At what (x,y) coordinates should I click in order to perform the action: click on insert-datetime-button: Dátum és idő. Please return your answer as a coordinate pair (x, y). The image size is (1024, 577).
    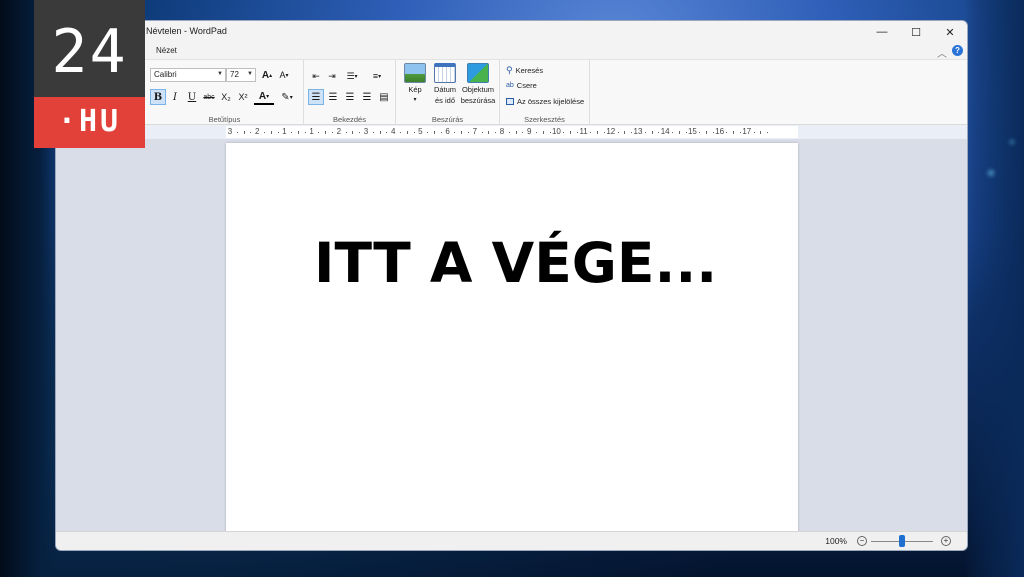
    Looking at the image, I should click on (445, 84).